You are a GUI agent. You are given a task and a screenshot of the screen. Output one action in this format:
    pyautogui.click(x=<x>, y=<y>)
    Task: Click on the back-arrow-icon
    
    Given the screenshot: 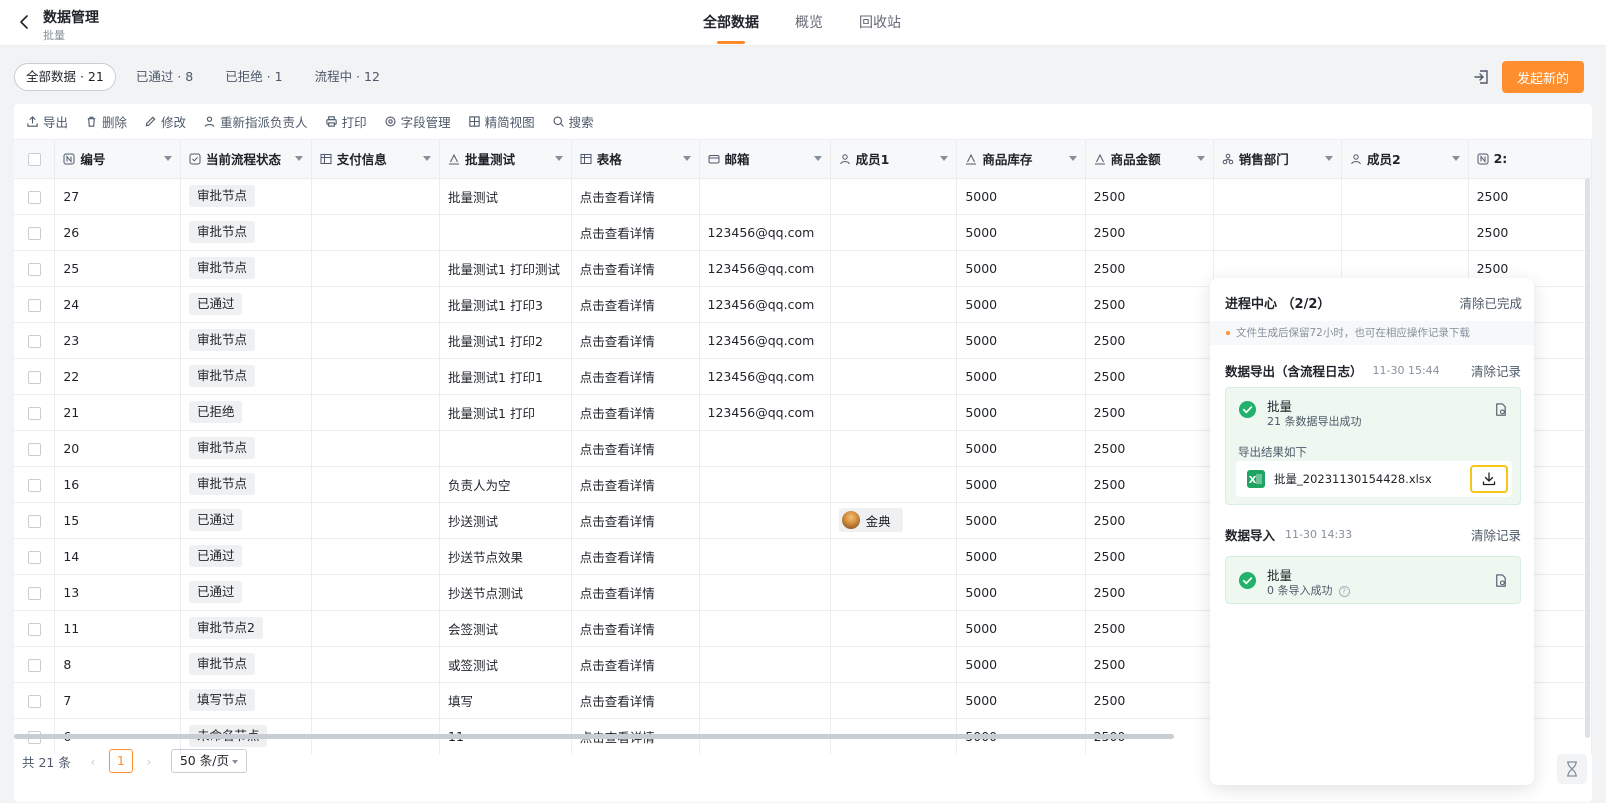 What is the action you would take?
    pyautogui.click(x=25, y=22)
    